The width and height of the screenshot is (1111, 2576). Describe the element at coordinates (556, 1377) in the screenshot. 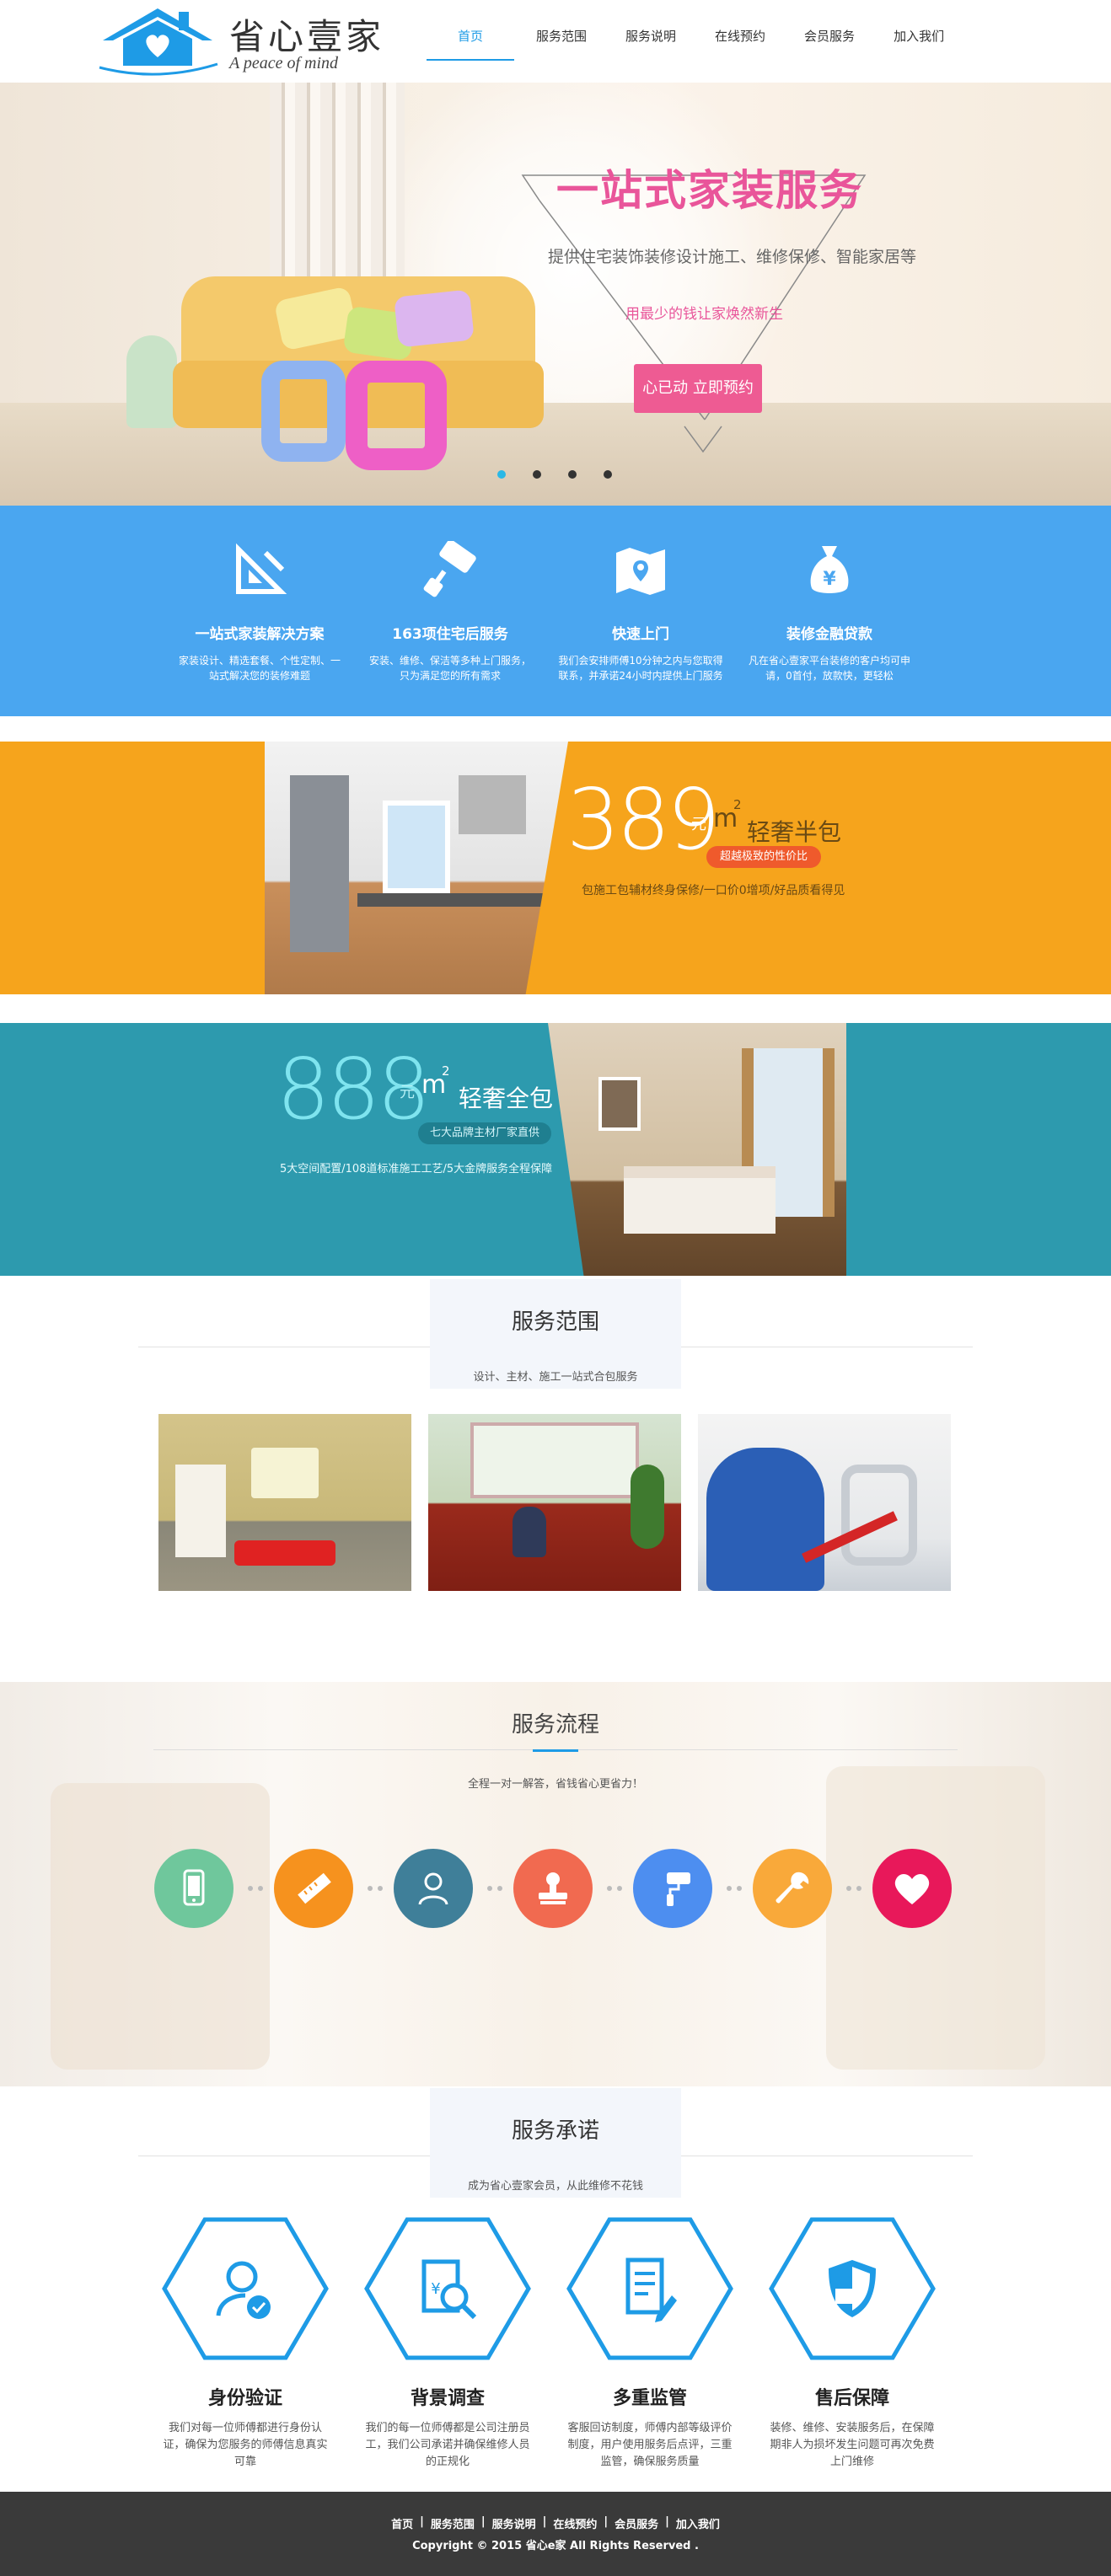

I see `section-subtitle: 设计、主材、施工一站式合包服务` at that location.